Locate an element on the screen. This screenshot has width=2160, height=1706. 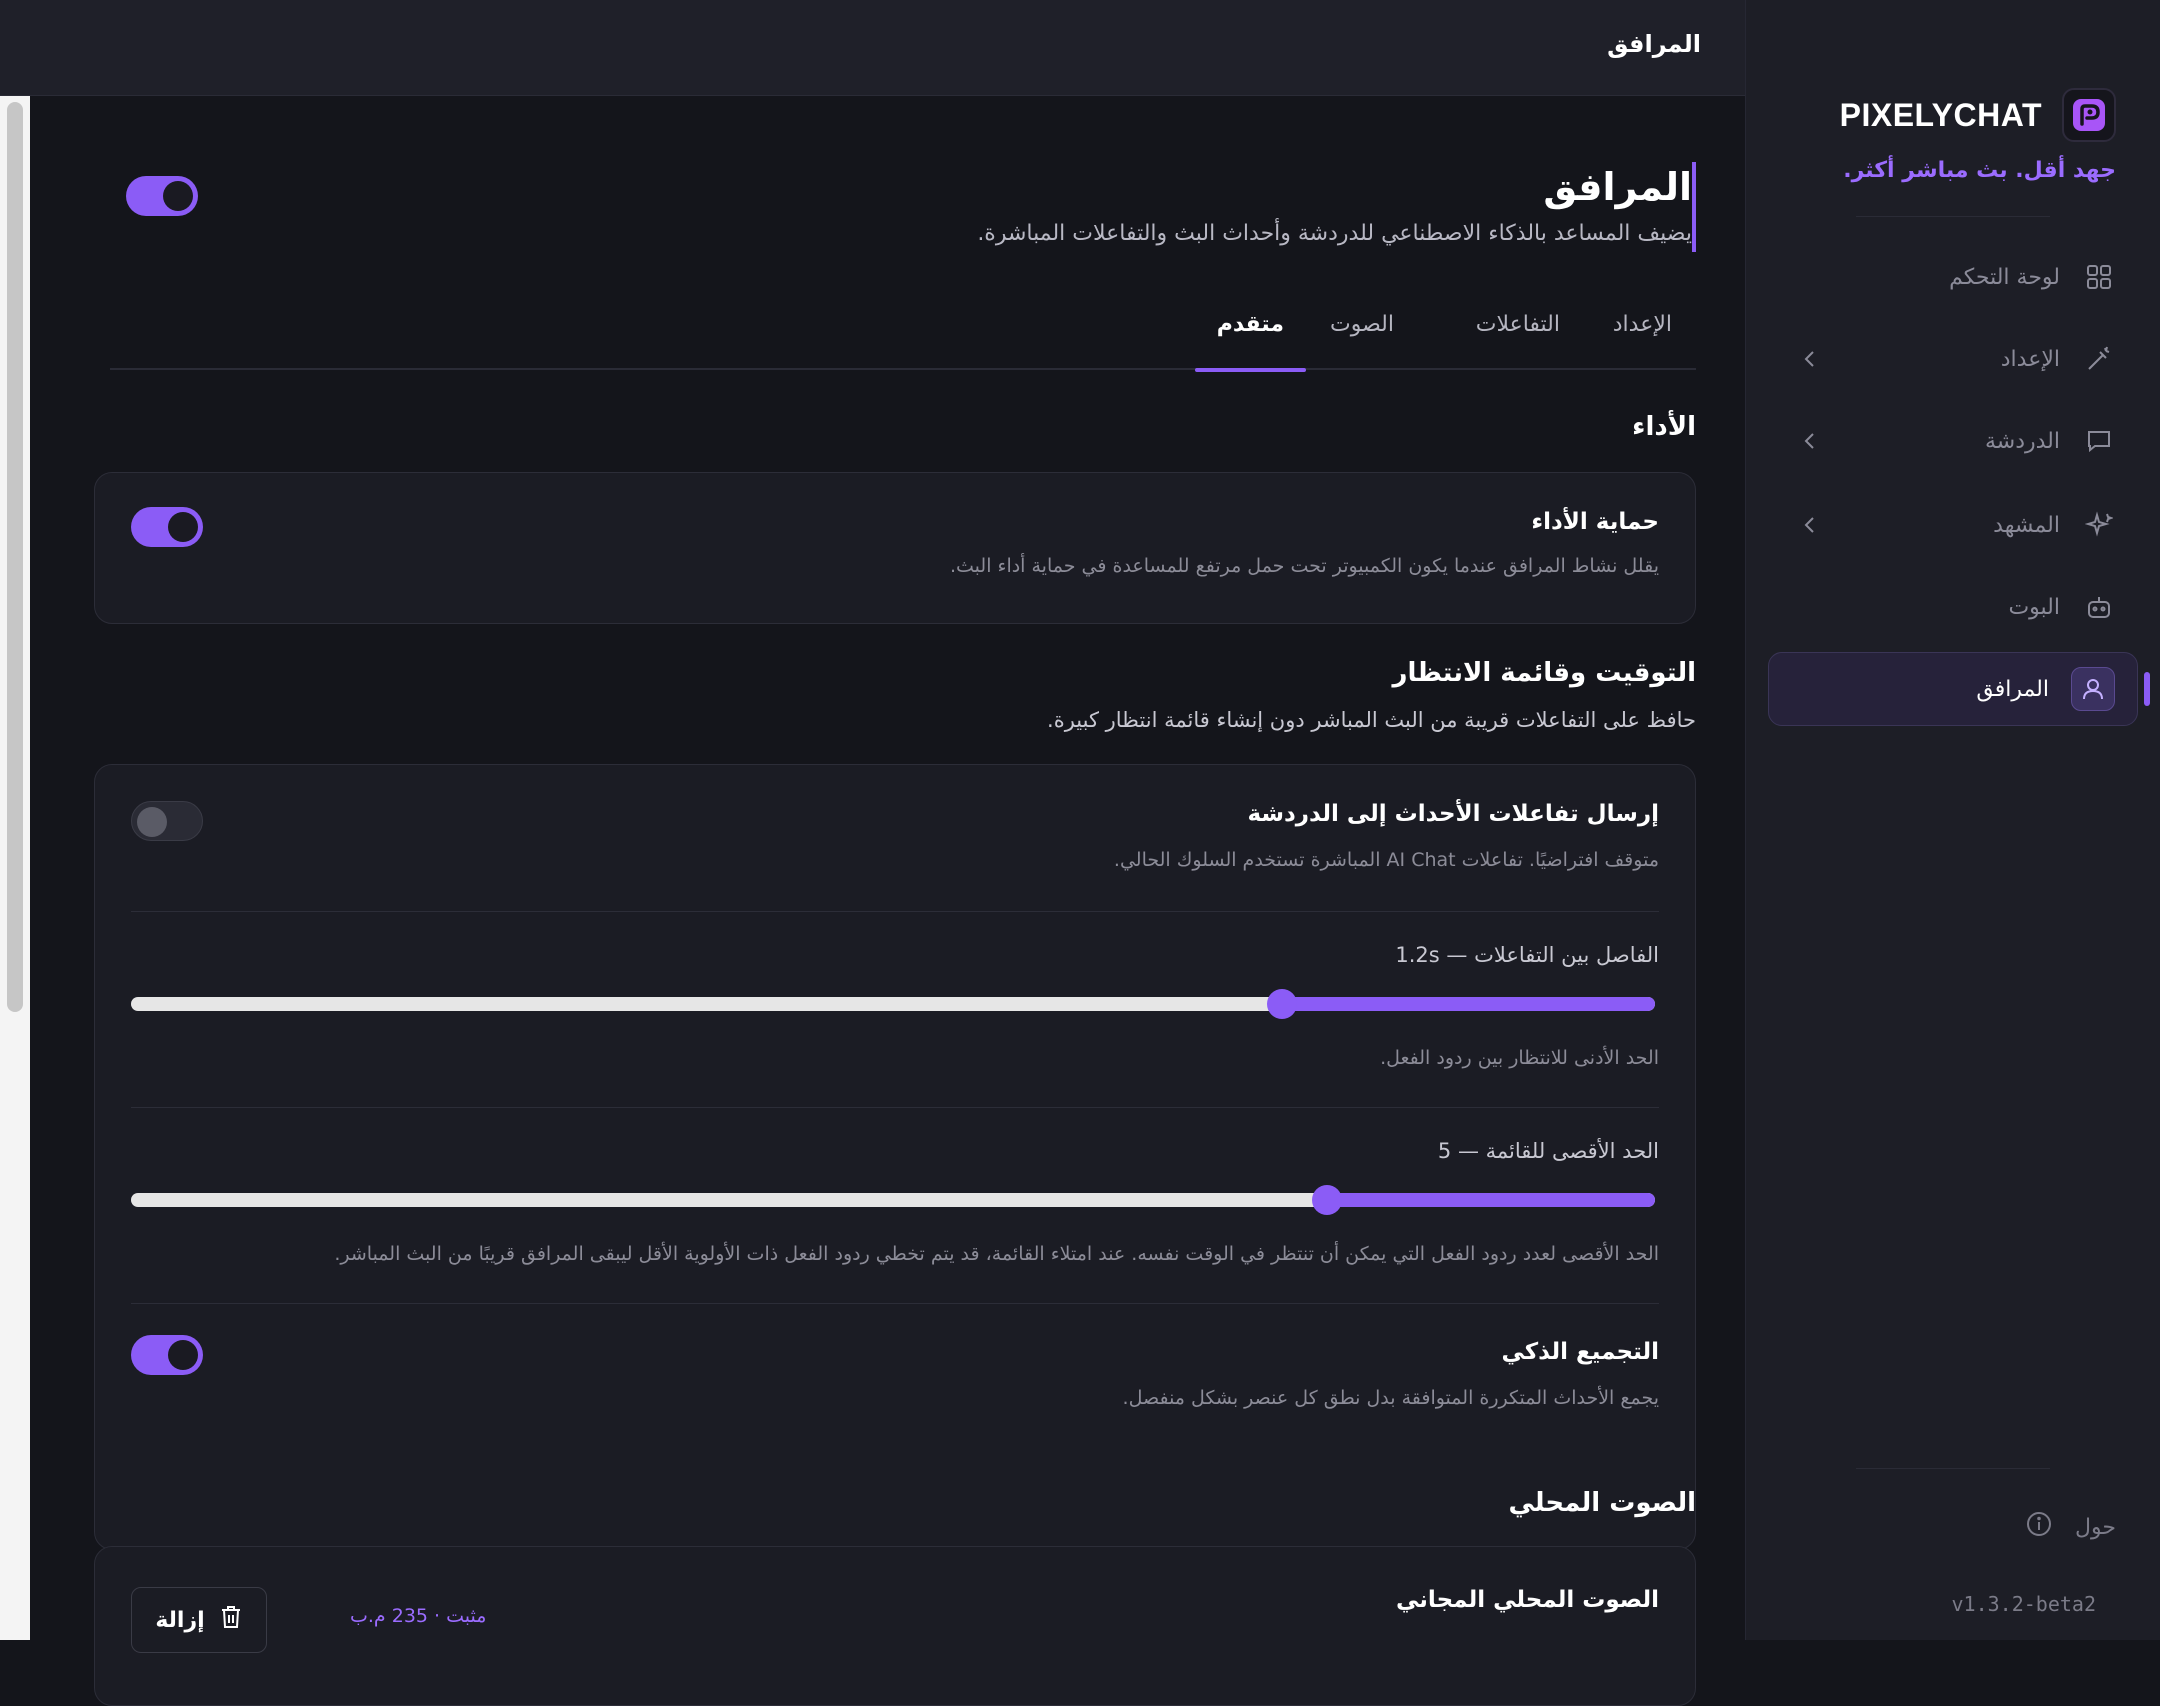
send-events-toggle is located at coordinates (167, 821).